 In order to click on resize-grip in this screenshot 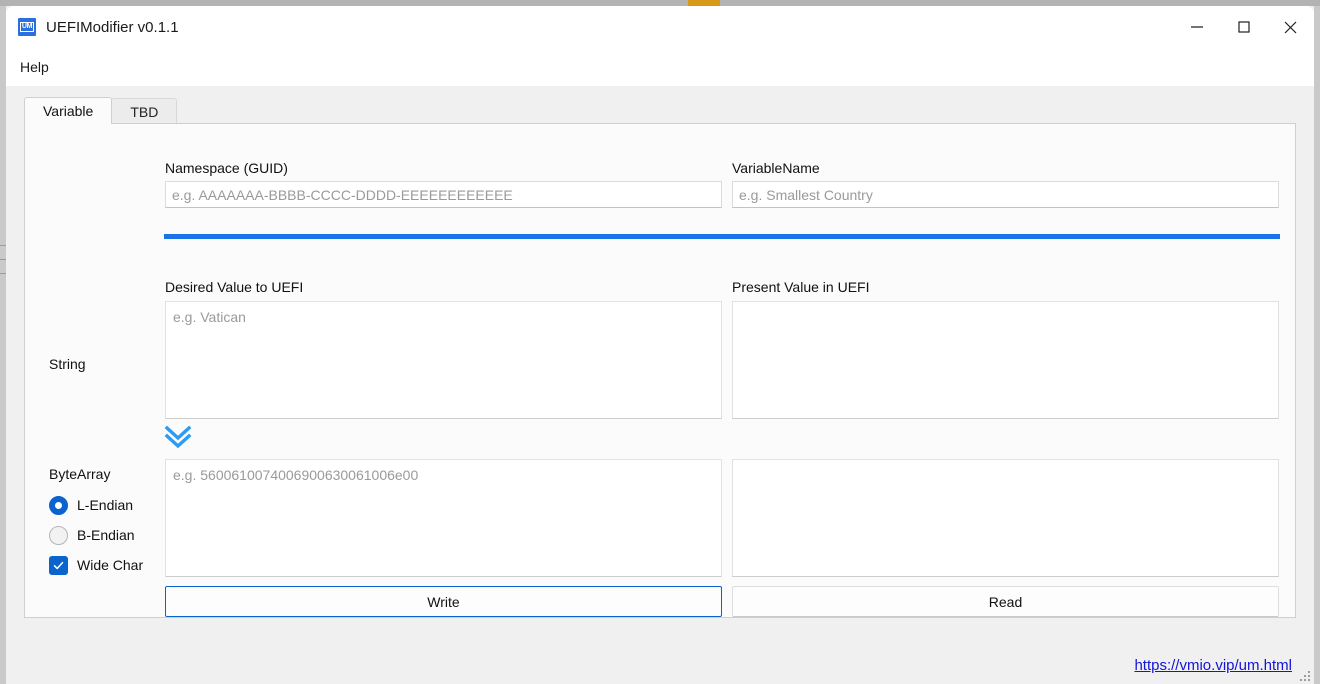, I will do `click(1304, 675)`.